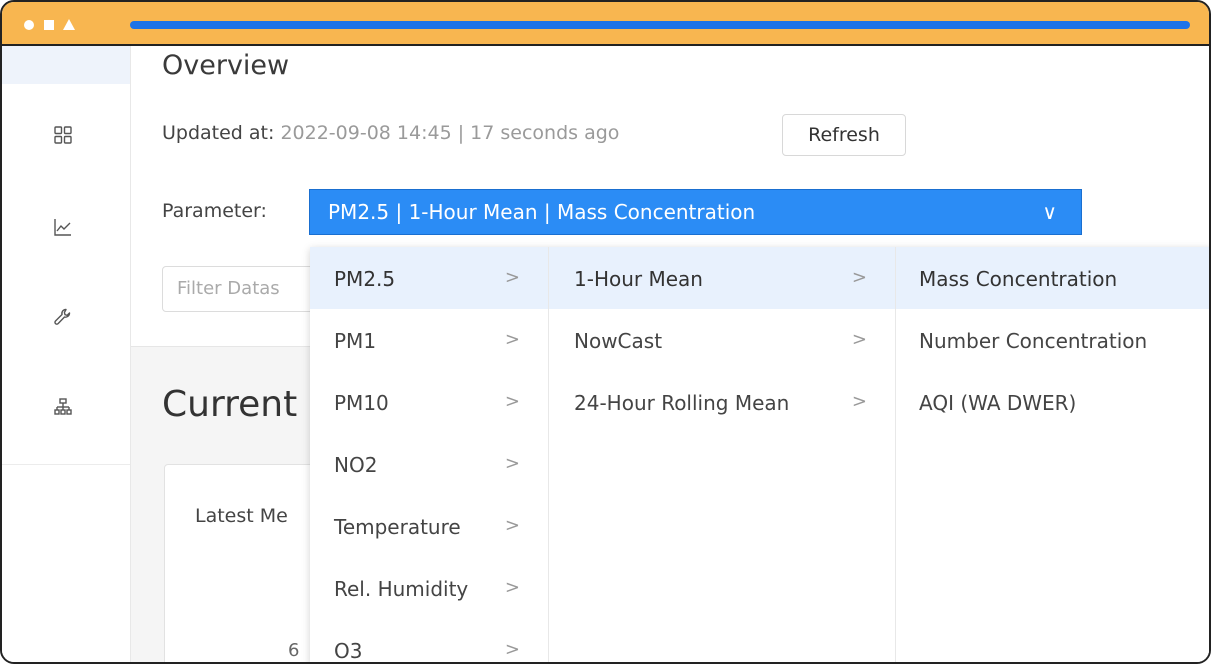 The image size is (1211, 664). I want to click on sidebar-divider, so click(66, 464).